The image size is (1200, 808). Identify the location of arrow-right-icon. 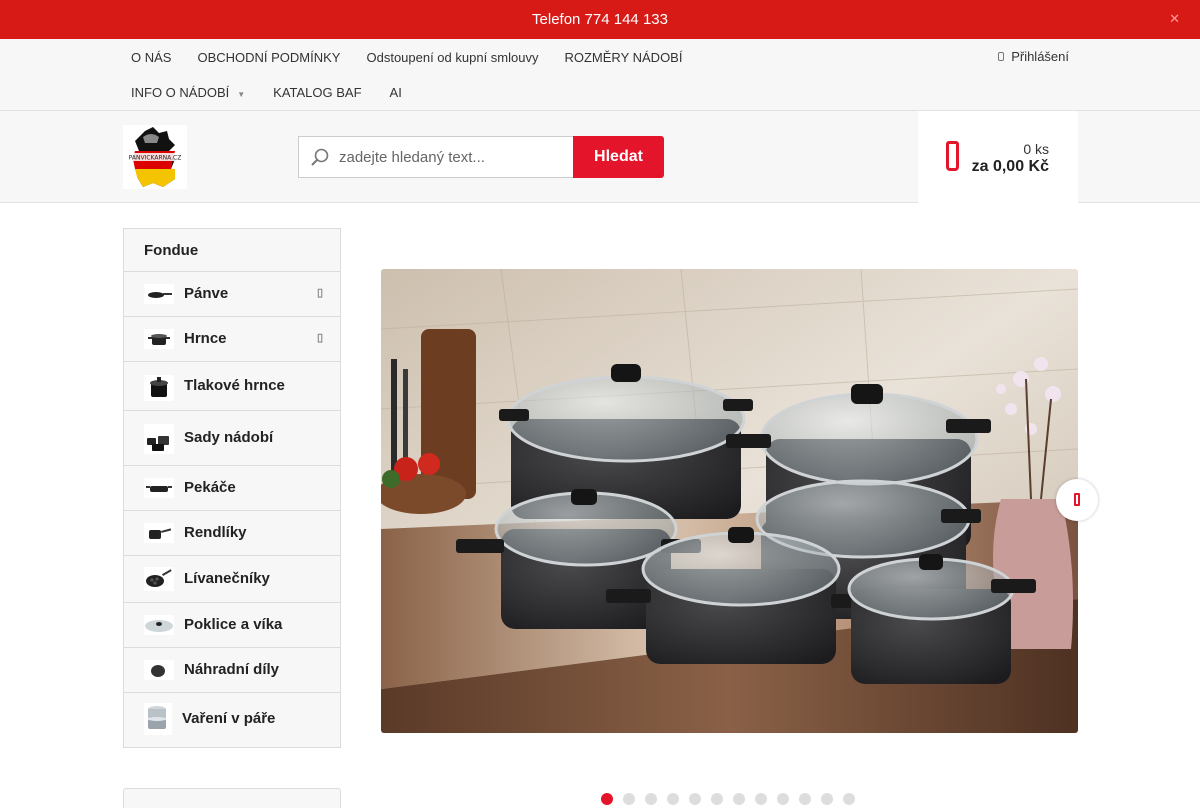
(1077, 499).